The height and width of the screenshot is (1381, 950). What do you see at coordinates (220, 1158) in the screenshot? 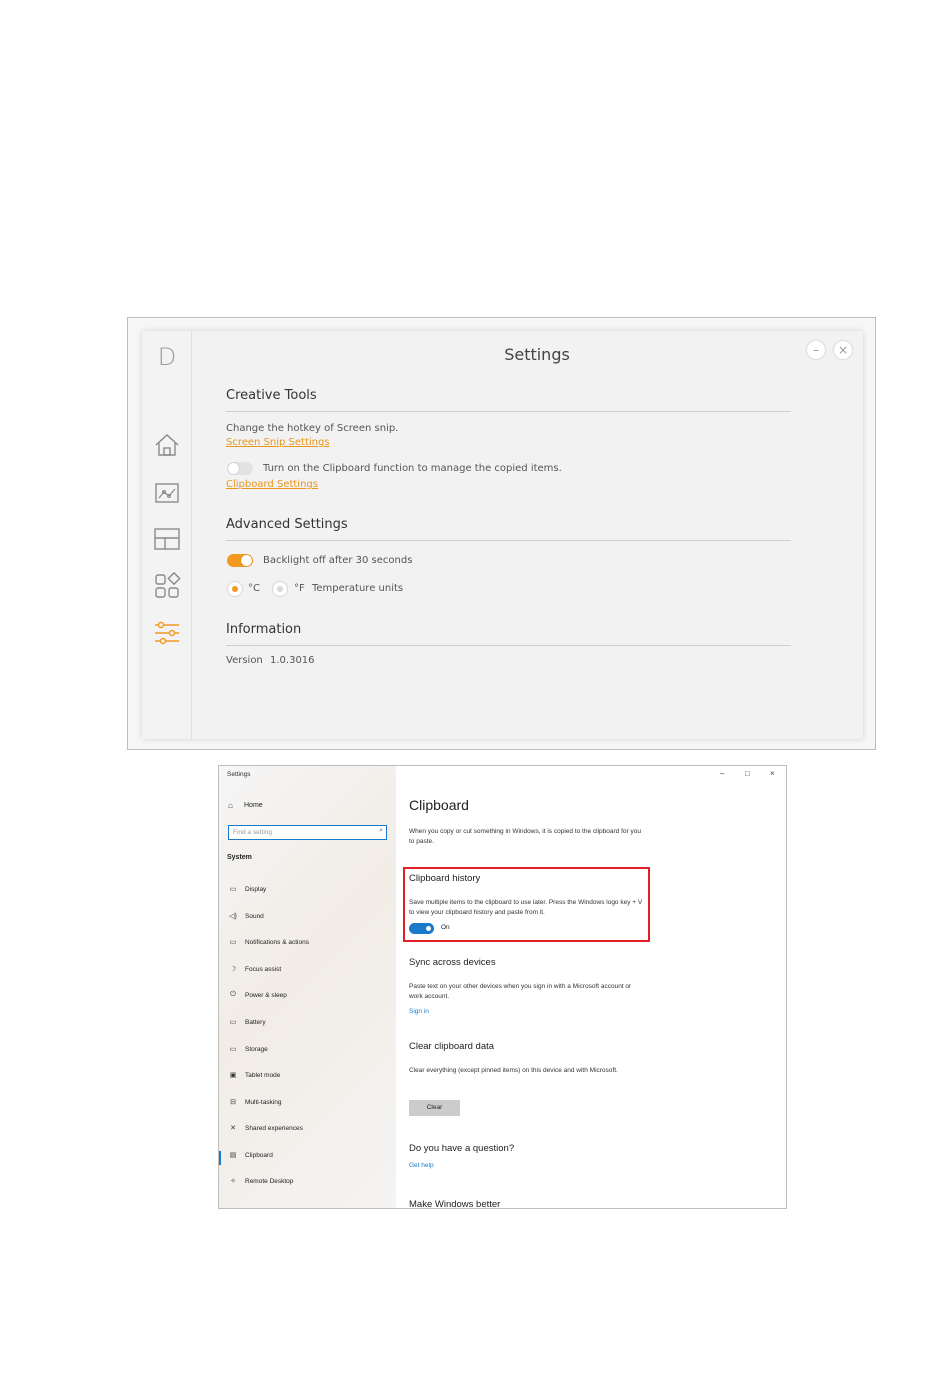
I see `selected-indicator` at bounding box center [220, 1158].